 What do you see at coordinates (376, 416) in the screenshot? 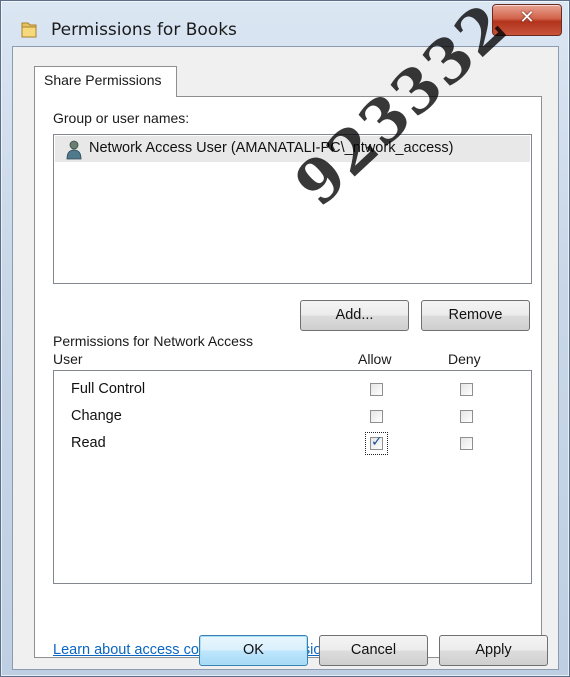
I see `allow-change-checkbox` at bounding box center [376, 416].